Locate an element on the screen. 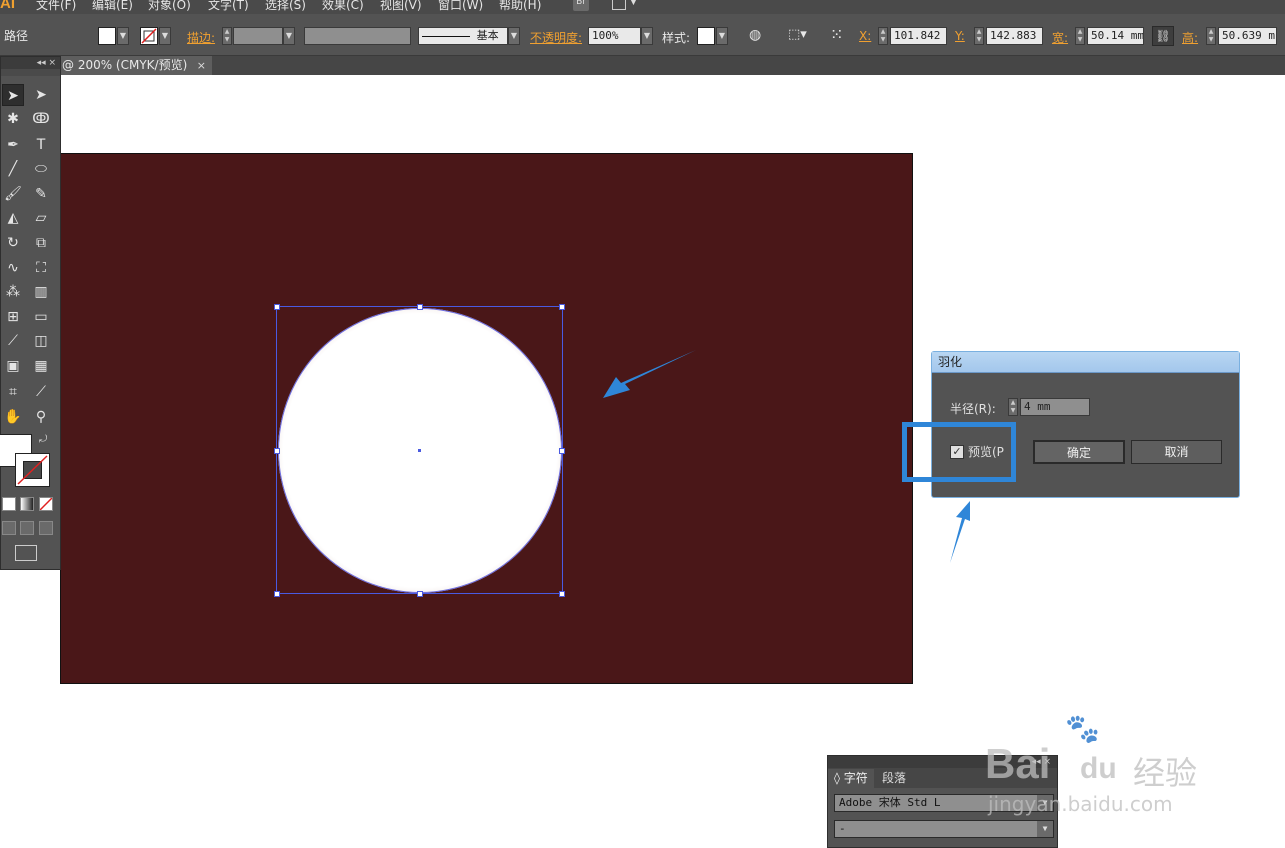 Image resolution: width=1285 pixels, height=848 pixels. dialog-title: 羽化 is located at coordinates (1085, 362).